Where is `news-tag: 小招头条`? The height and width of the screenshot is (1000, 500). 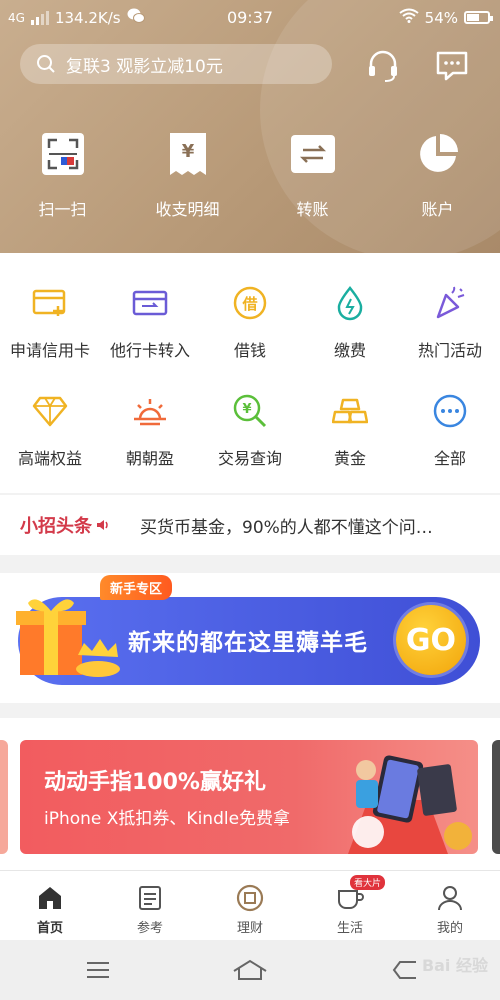 news-tag: 小招头条 is located at coordinates (80, 525).